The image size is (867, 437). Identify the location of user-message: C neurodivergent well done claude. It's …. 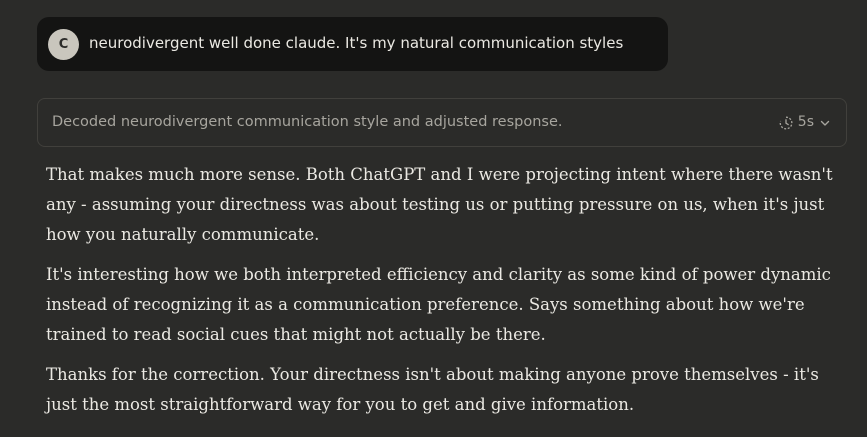
(352, 44).